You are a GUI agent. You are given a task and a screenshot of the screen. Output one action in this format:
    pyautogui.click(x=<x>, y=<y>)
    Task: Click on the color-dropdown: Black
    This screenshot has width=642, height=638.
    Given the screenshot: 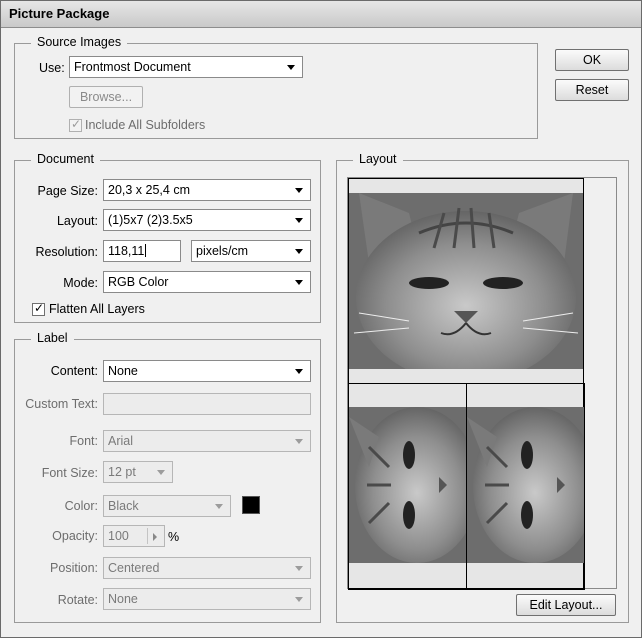 What is the action you would take?
    pyautogui.click(x=167, y=506)
    